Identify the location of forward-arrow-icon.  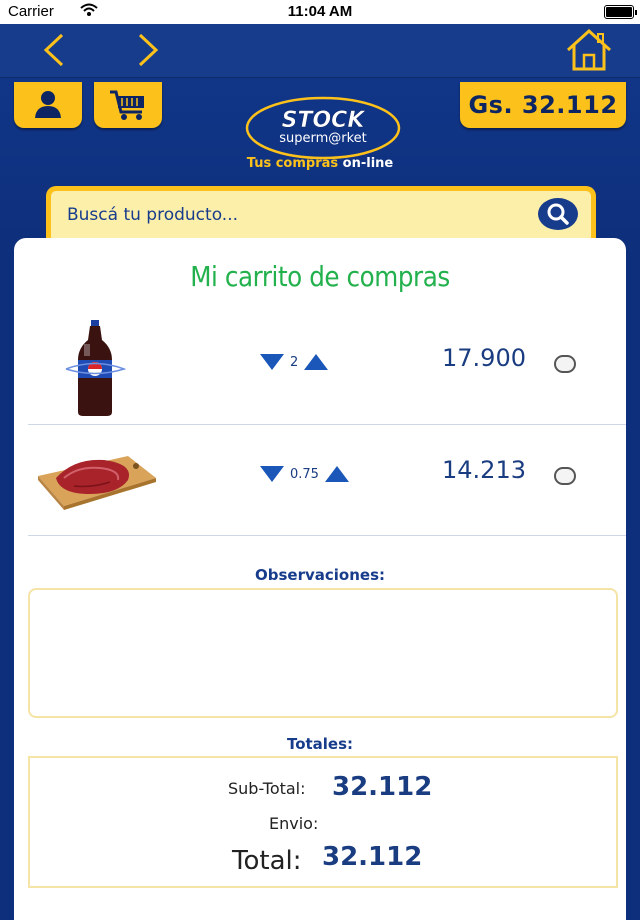
(148, 50).